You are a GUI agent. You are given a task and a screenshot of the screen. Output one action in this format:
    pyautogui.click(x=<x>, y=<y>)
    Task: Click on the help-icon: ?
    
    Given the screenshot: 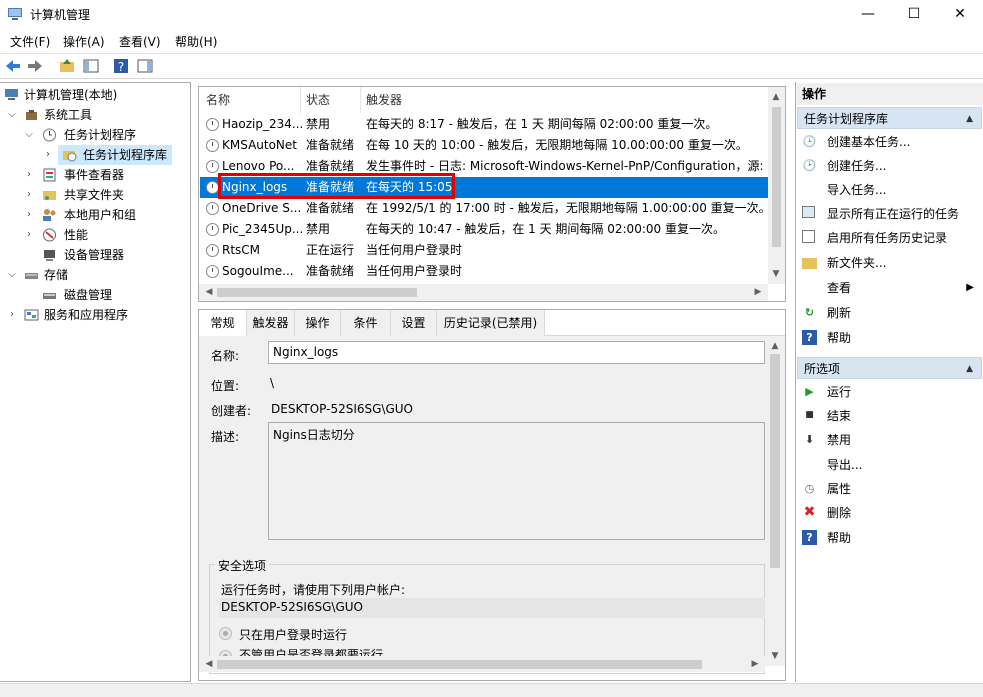 What is the action you would take?
    pyautogui.click(x=121, y=66)
    